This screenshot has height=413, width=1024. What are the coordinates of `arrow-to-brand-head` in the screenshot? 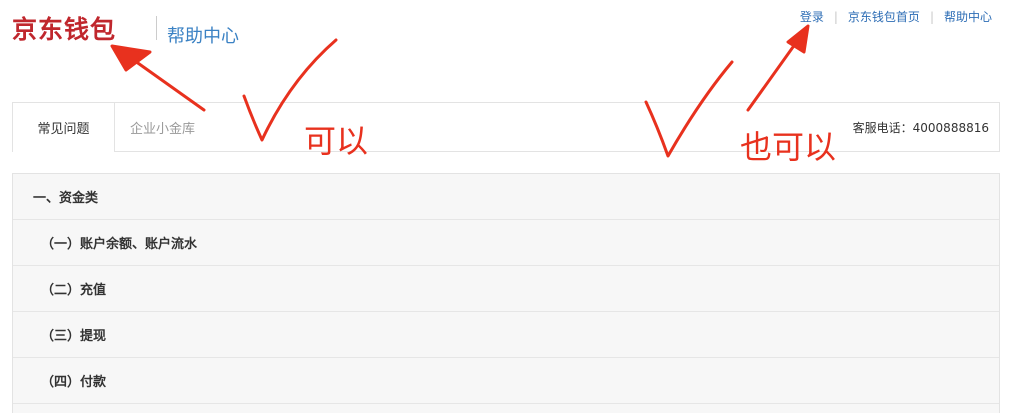 It's located at (131, 58).